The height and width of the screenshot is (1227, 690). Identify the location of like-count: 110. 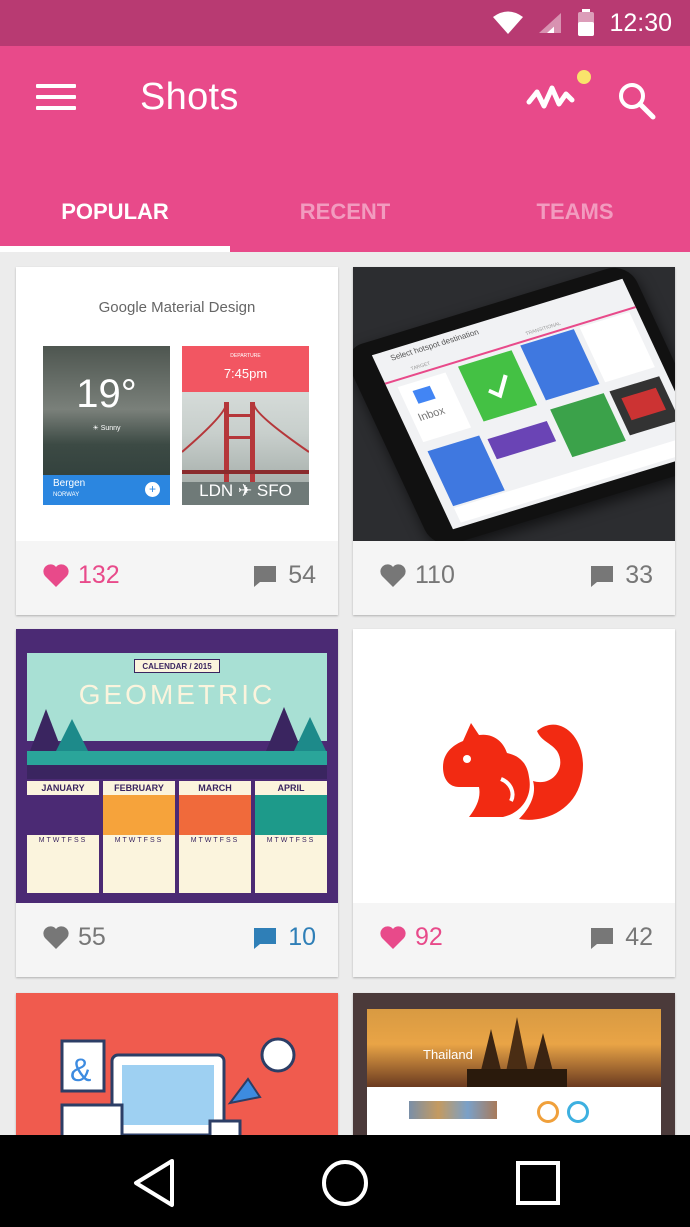
(435, 575).